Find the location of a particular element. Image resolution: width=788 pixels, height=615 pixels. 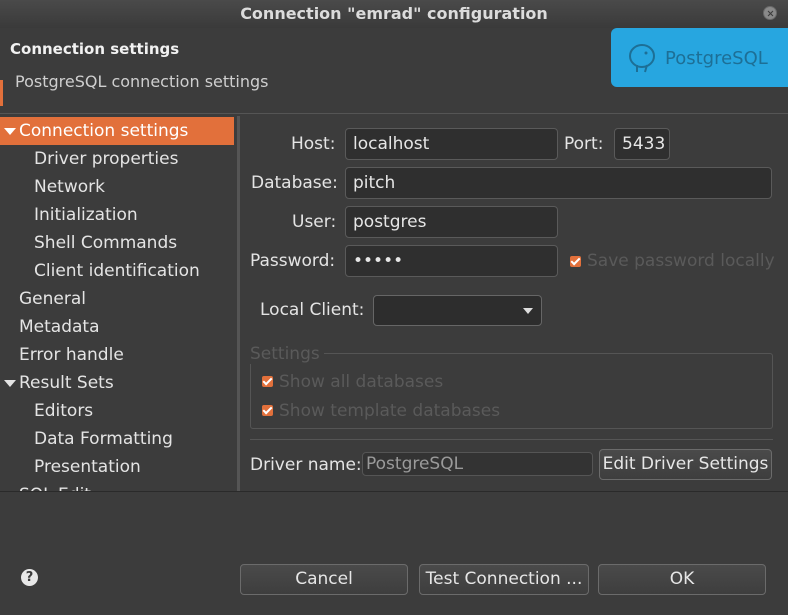

nav-item-label: Result Sets is located at coordinates (66, 383).